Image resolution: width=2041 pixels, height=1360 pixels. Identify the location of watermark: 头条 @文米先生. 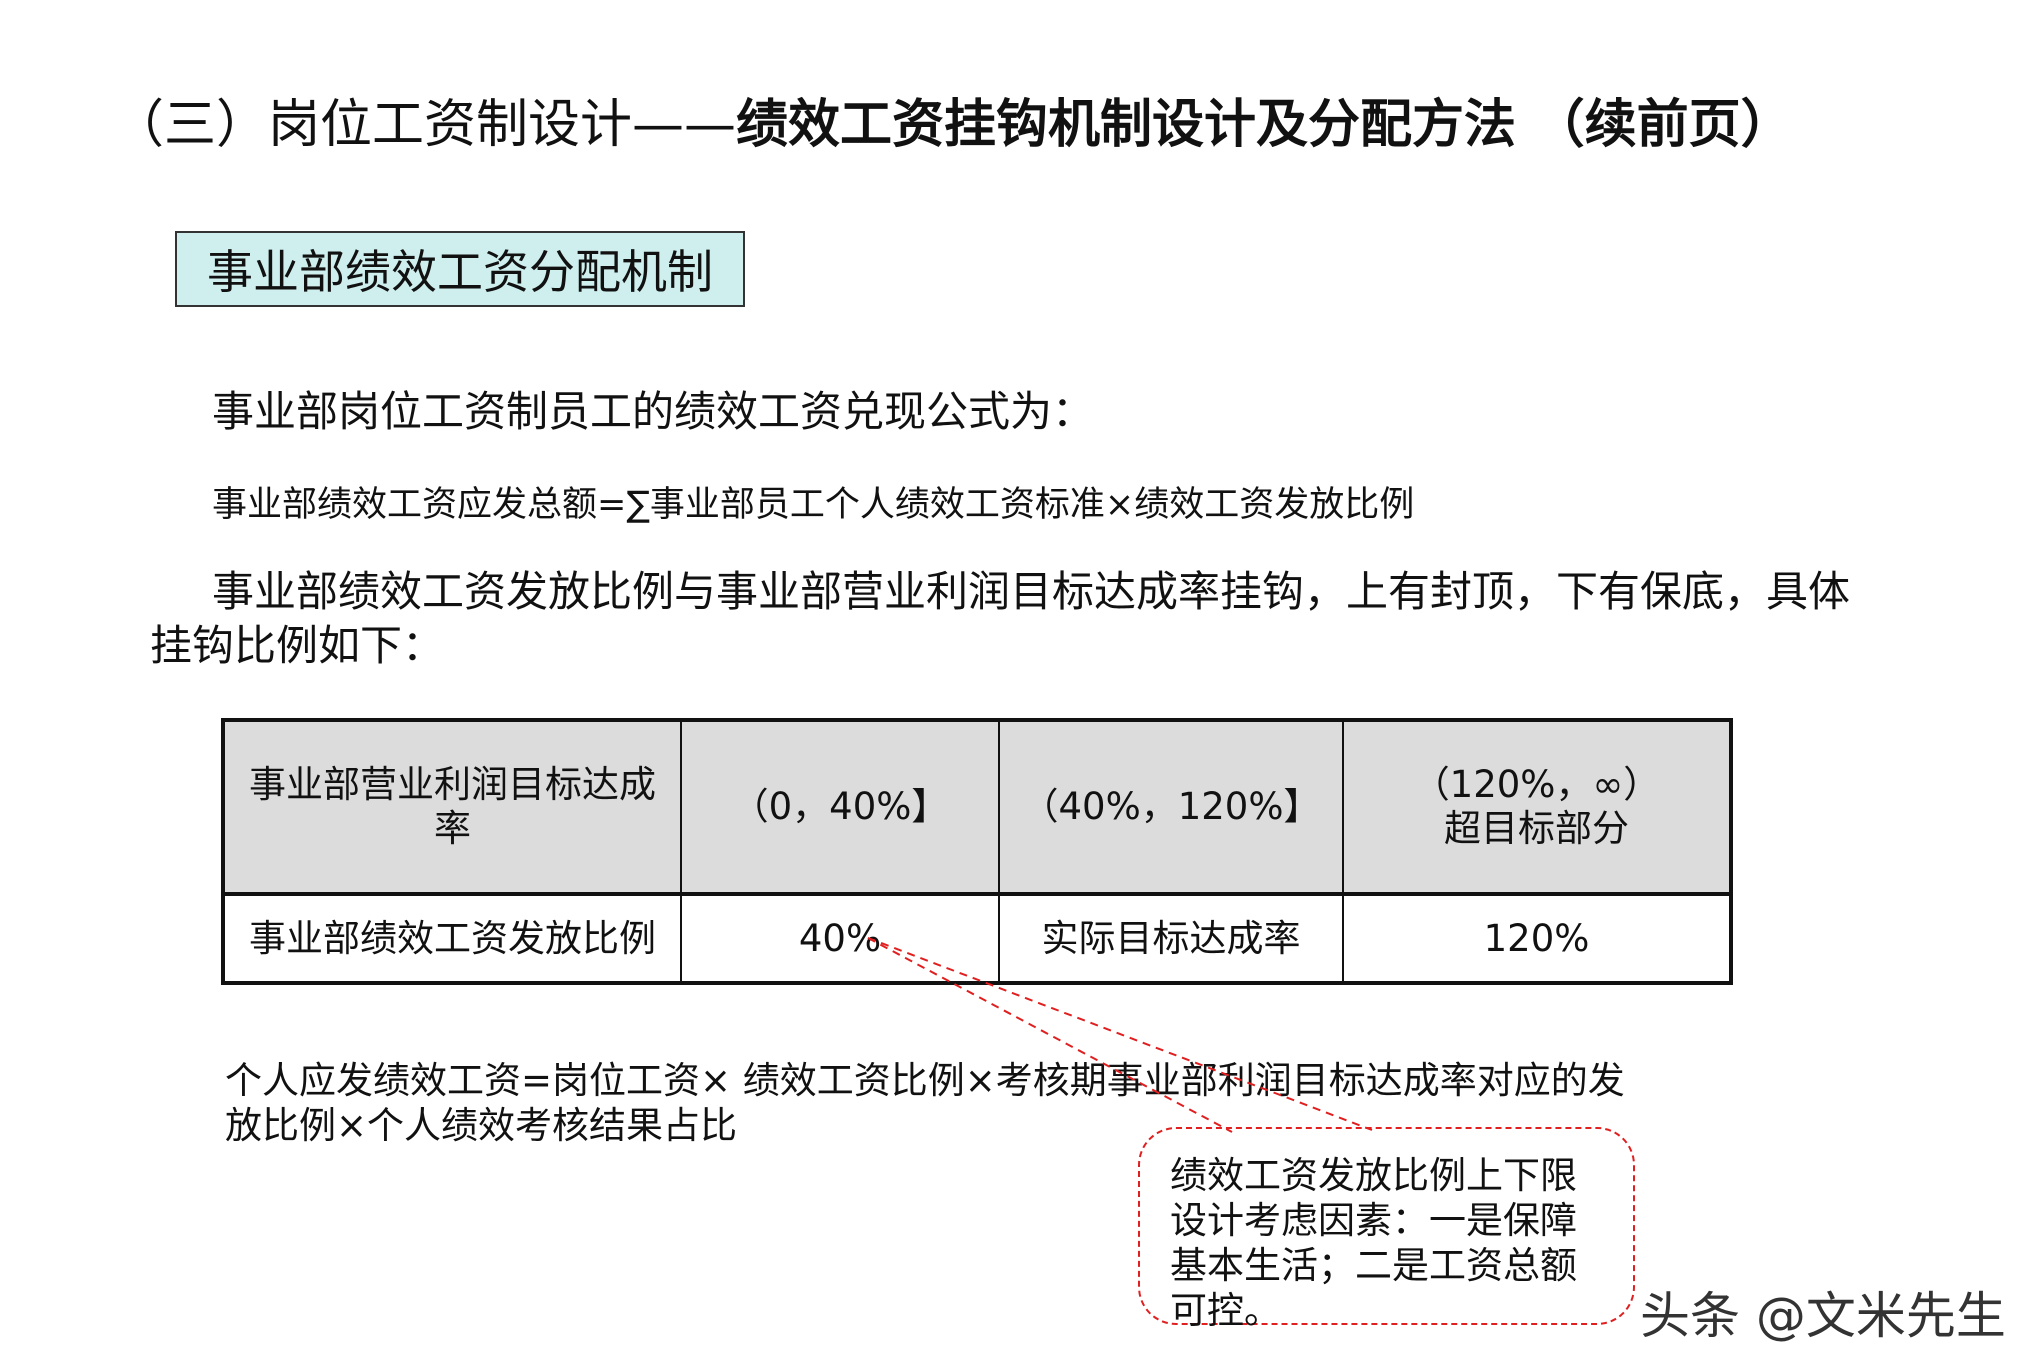
(1823, 1316).